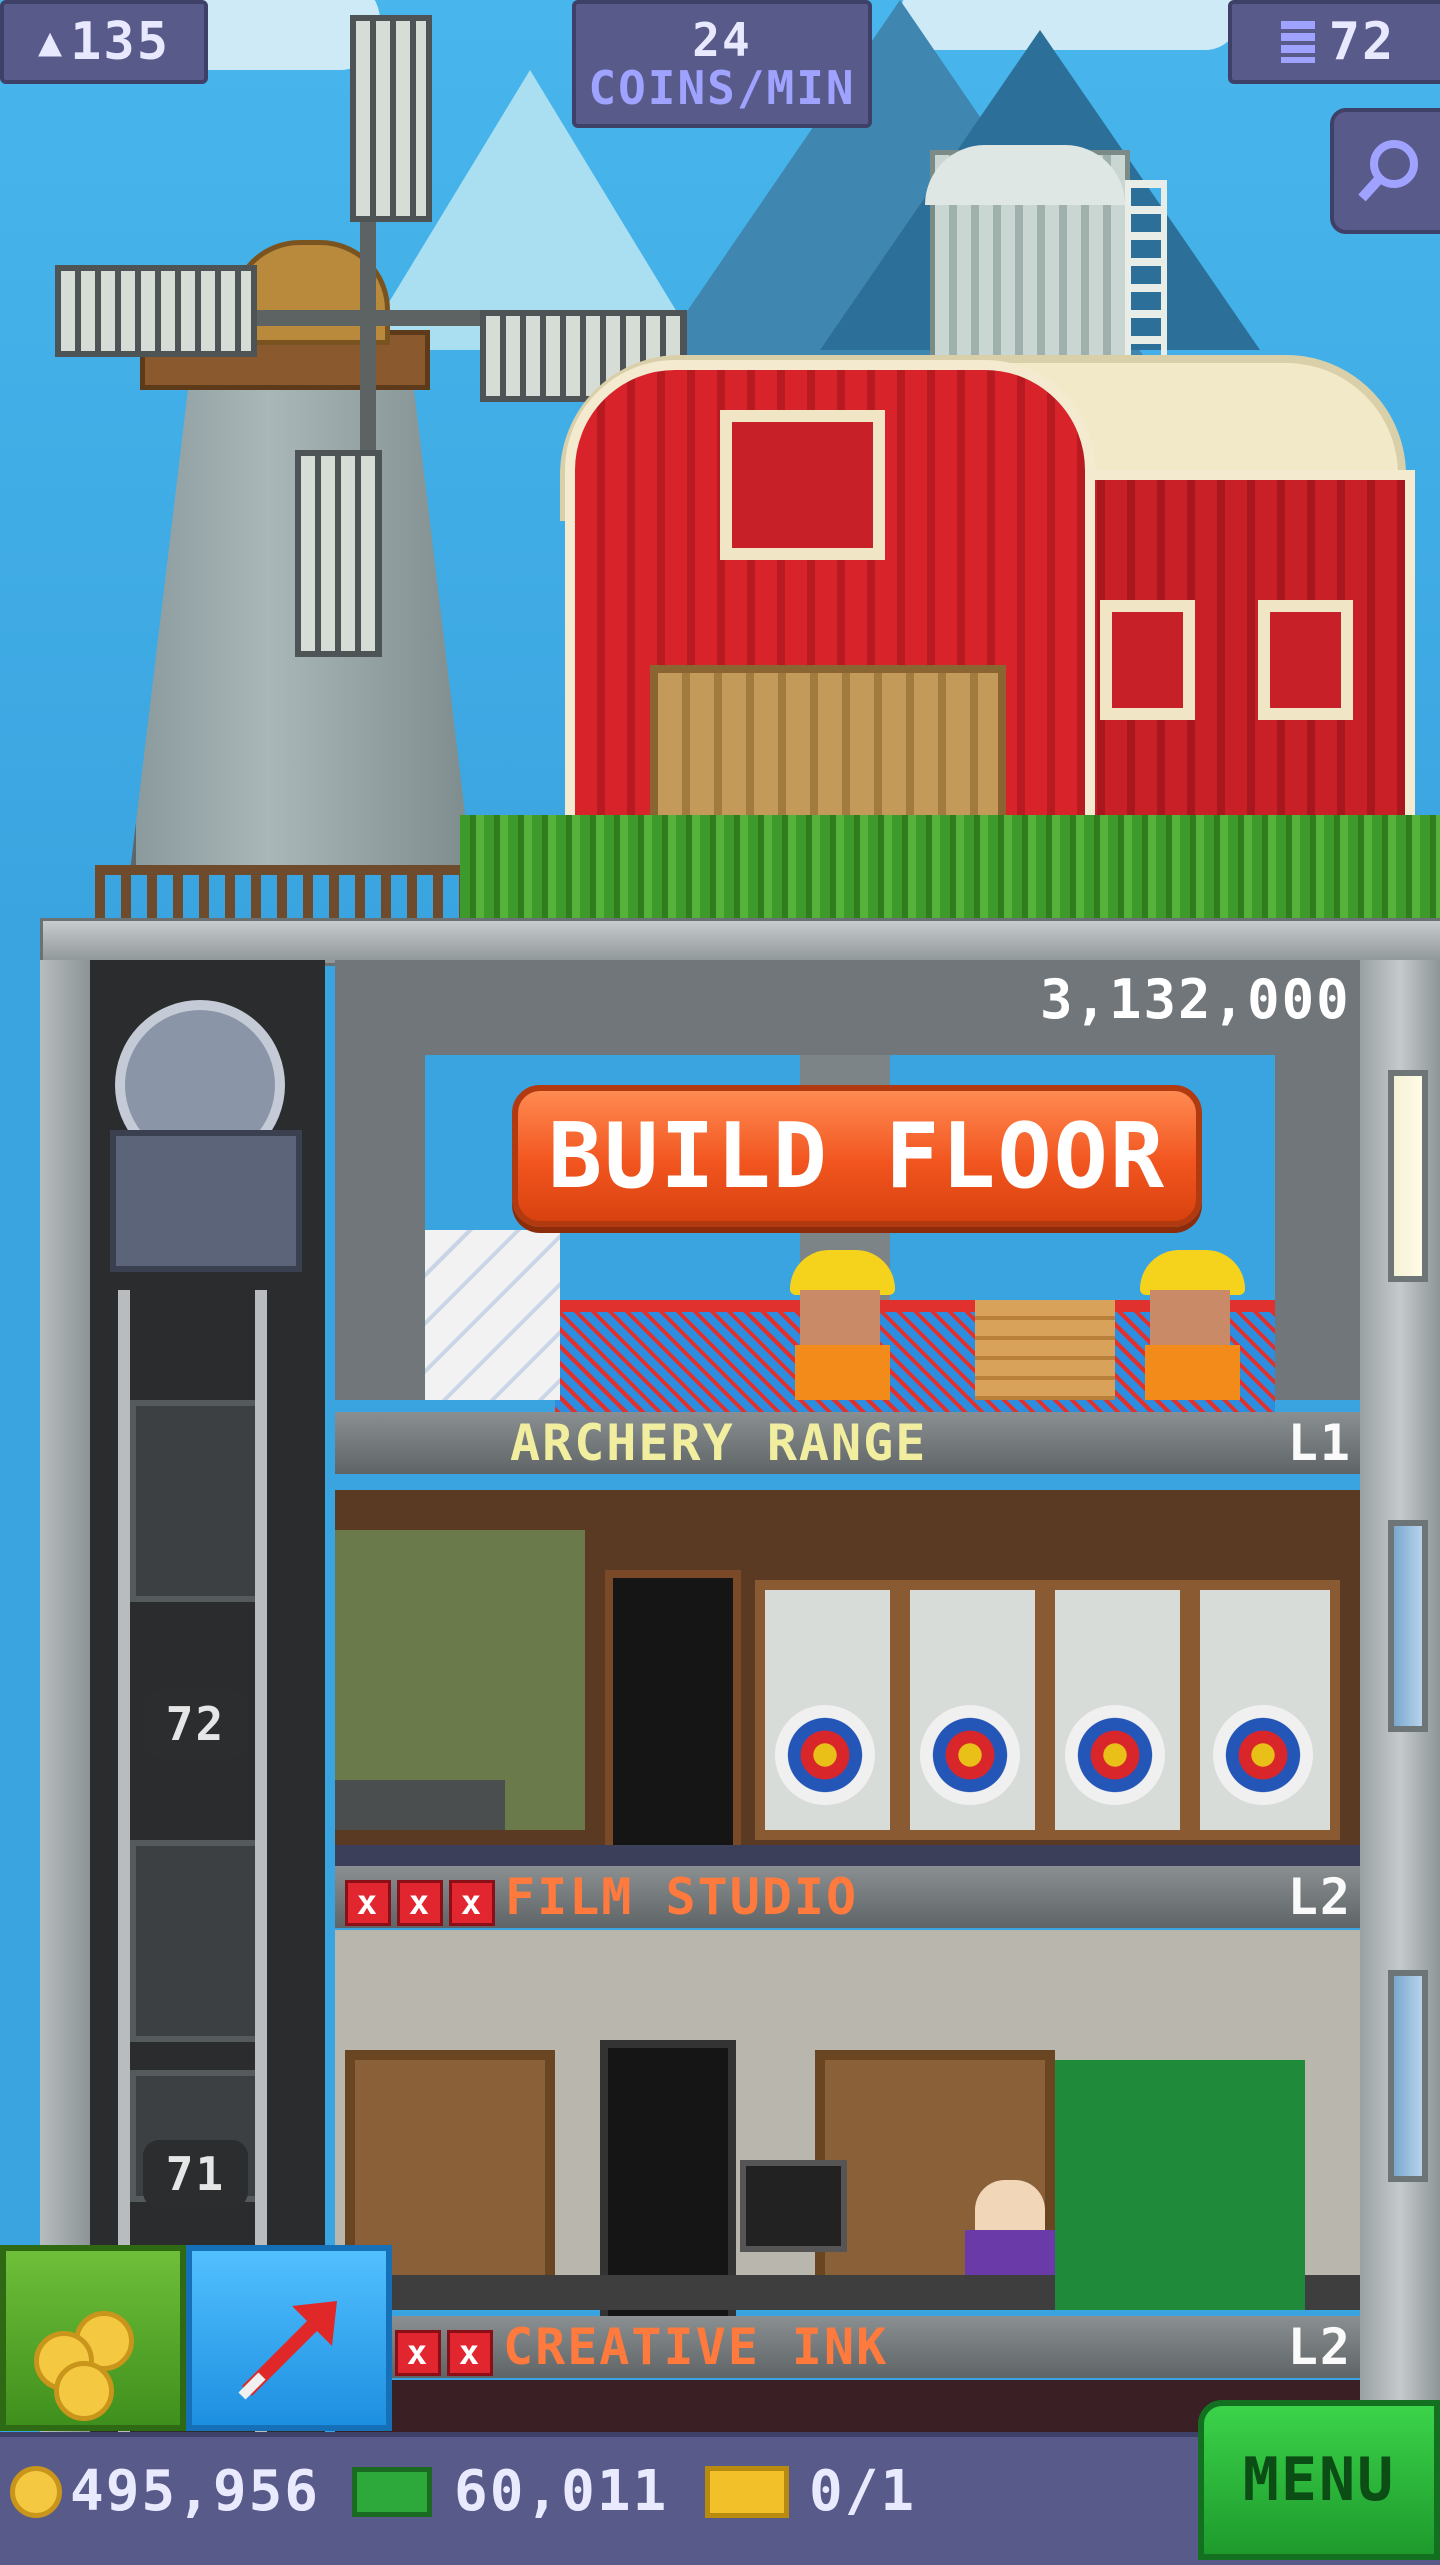 Image resolution: width=1440 pixels, height=2565 pixels. I want to click on tickets-value: 0/1, so click(863, 2491).